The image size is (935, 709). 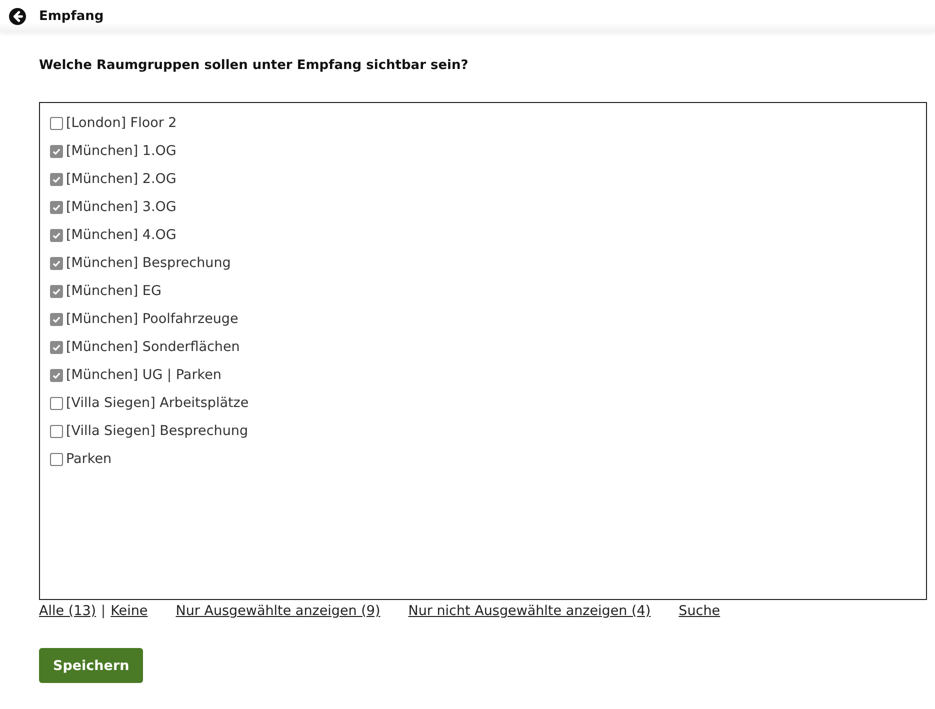 I want to click on room-group-label: [München] Sonderflächen, so click(x=153, y=347).